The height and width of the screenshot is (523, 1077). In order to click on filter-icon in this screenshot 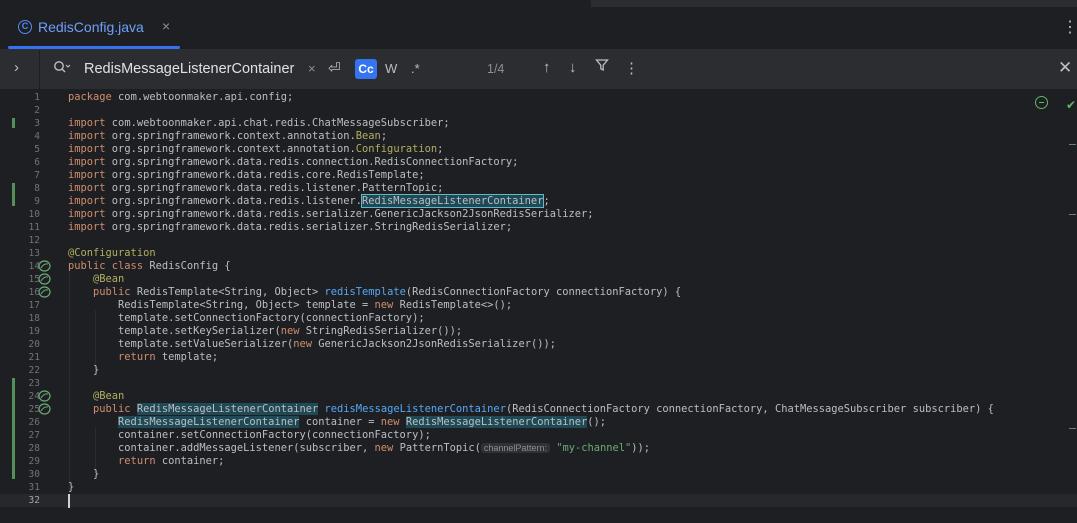, I will do `click(602, 67)`.